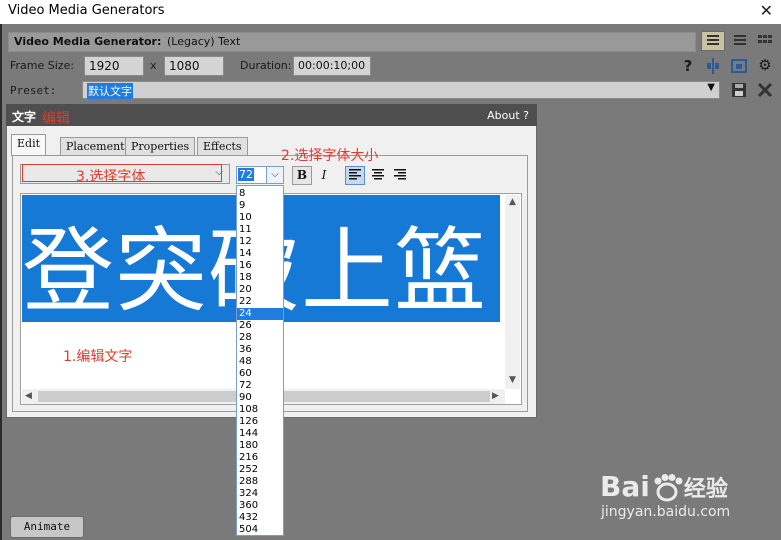 The height and width of the screenshot is (540, 781). What do you see at coordinates (766, 11) in the screenshot?
I see `close-icon: ✕` at bounding box center [766, 11].